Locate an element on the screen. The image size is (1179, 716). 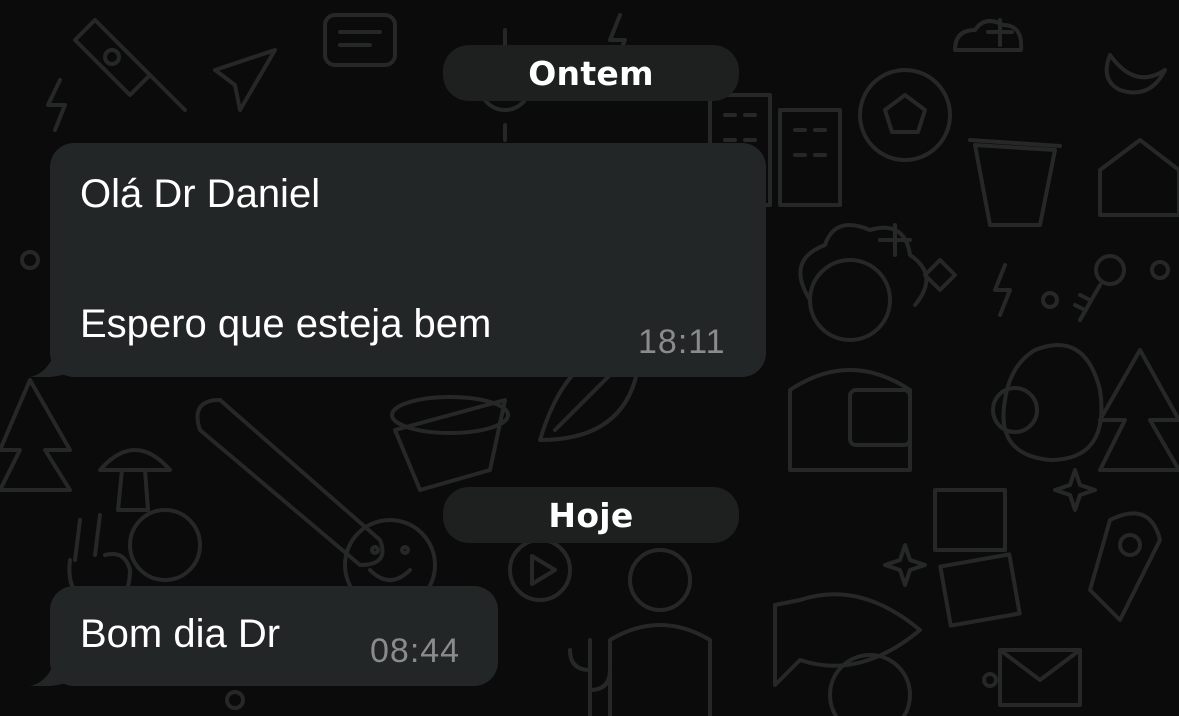
date-separator-label: Hoje is located at coordinates (591, 515).